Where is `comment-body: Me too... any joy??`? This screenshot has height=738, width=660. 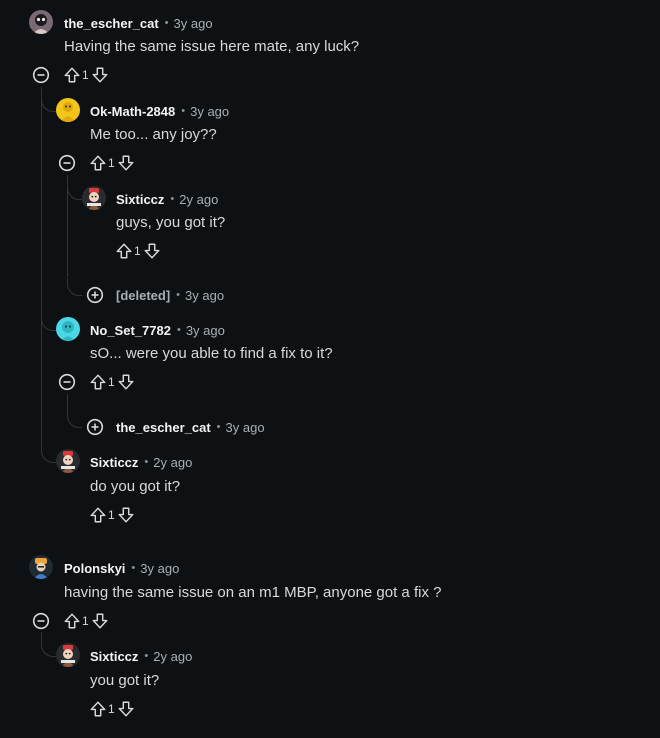 comment-body: Me too... any joy?? is located at coordinates (153, 134).